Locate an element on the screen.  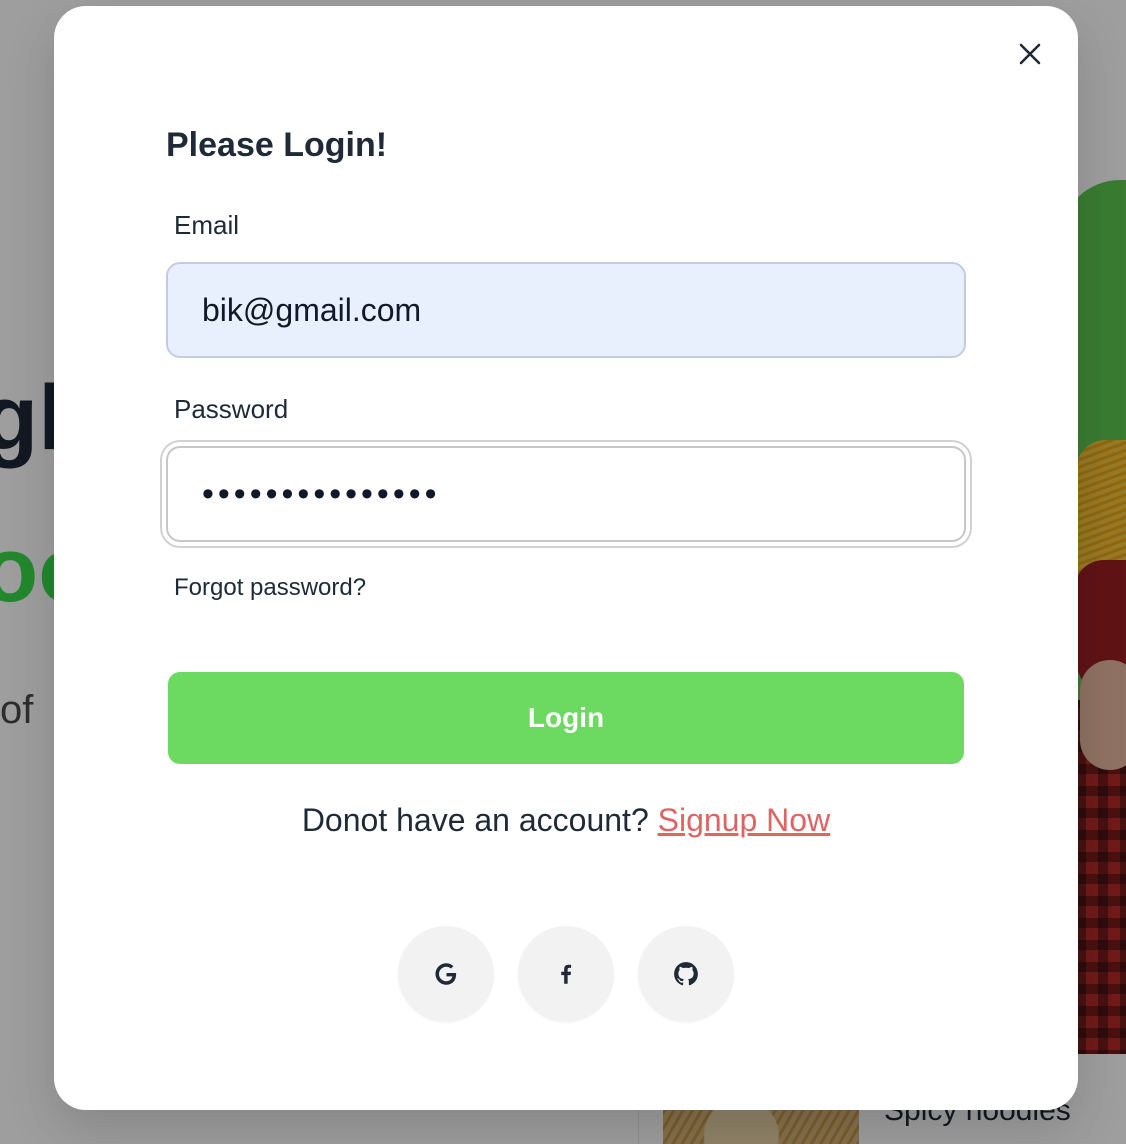
password-label: Password is located at coordinates (231, 409).